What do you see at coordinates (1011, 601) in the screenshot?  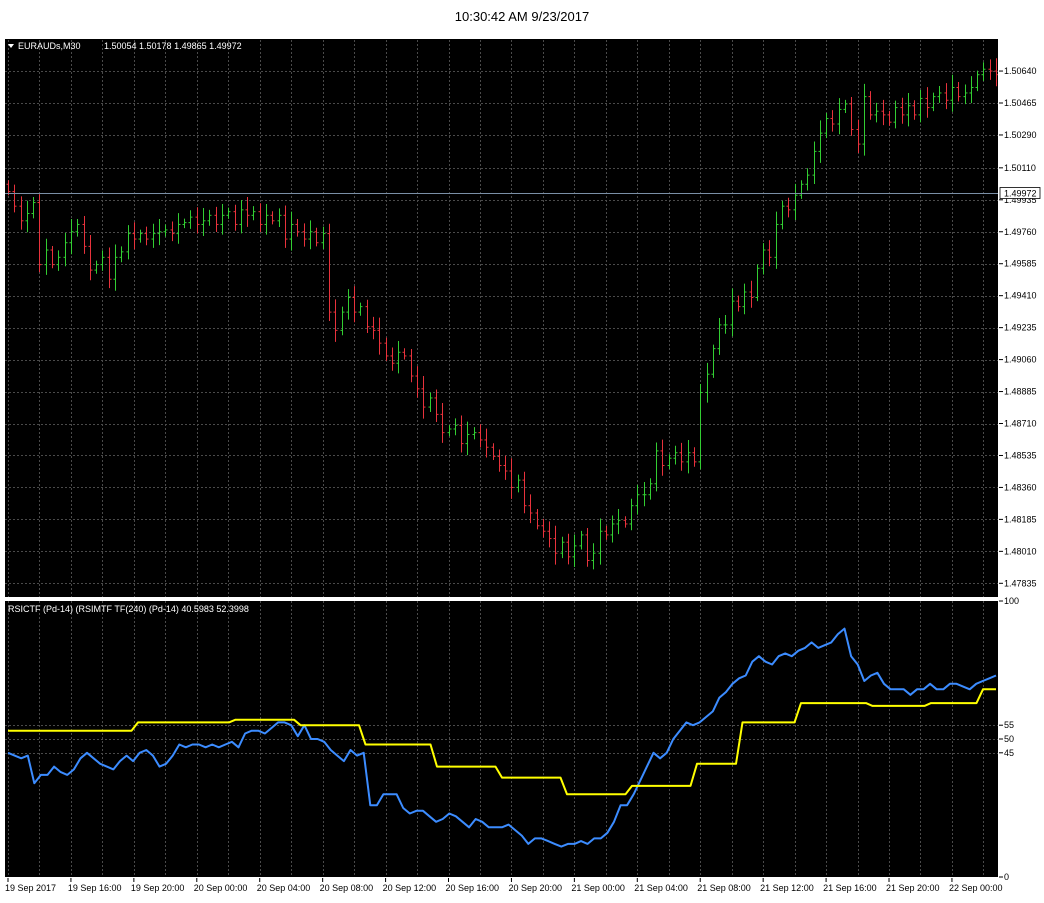 I see `rsi-axis-label: 100` at bounding box center [1011, 601].